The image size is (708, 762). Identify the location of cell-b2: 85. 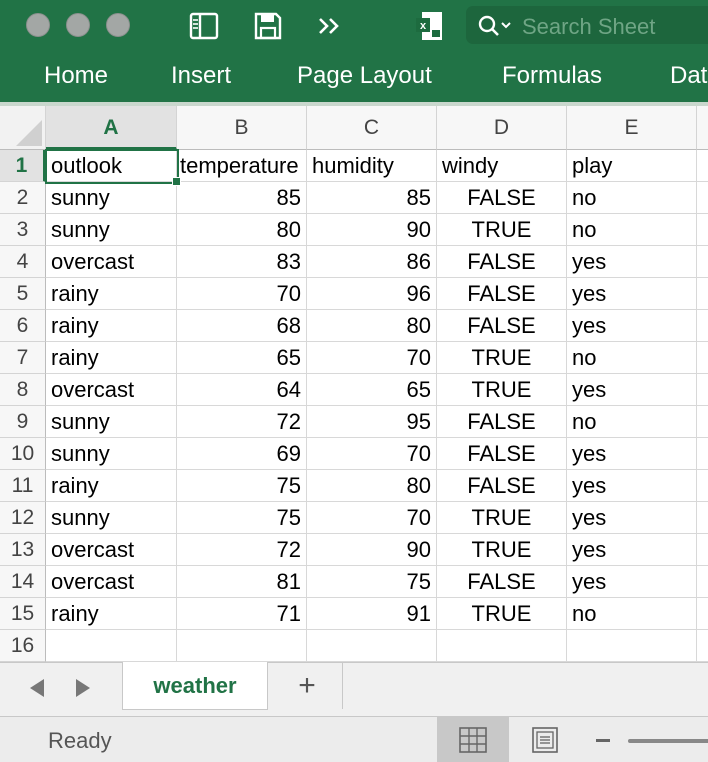
(242, 198).